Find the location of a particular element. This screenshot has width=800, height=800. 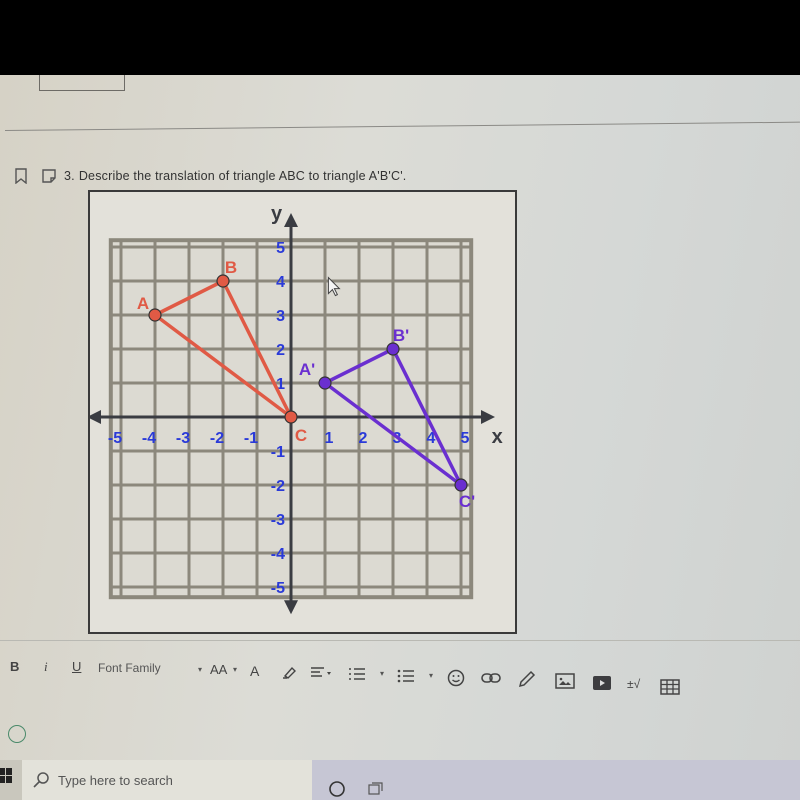

vertex-label: A' is located at coordinates (307, 369).